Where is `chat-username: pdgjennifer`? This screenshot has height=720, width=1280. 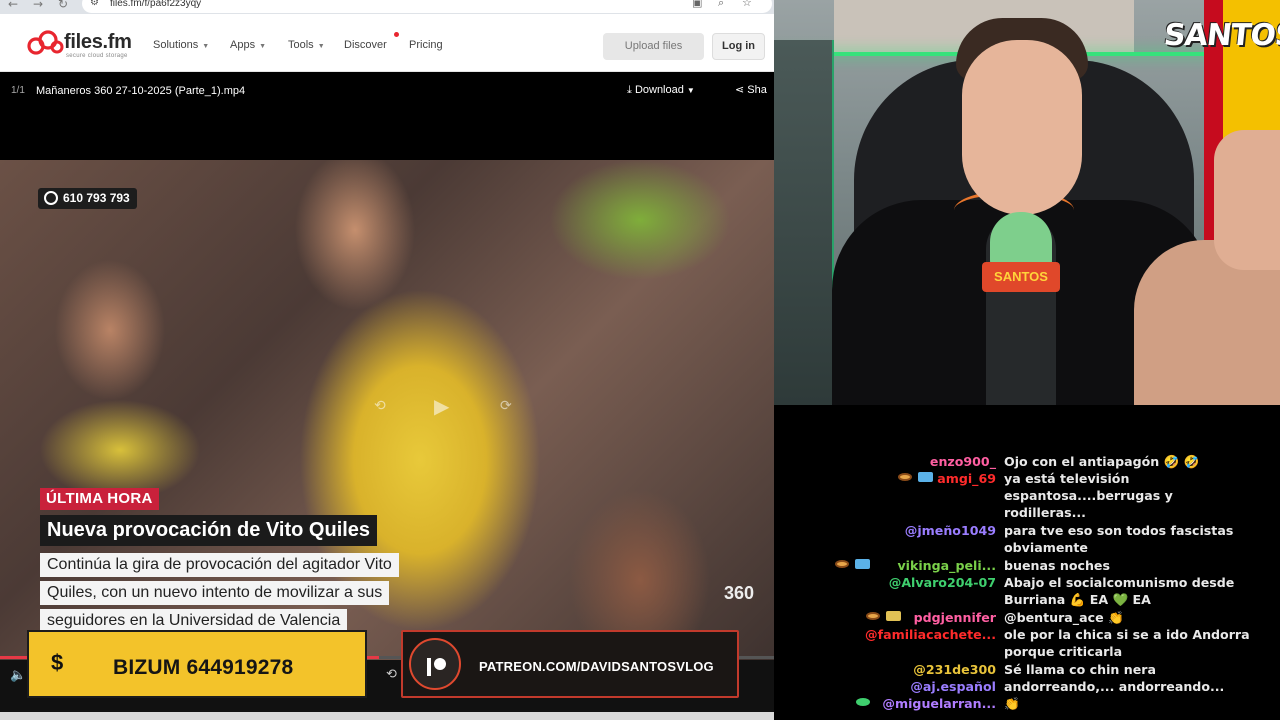
chat-username: pdgjennifer is located at coordinates (955, 617).